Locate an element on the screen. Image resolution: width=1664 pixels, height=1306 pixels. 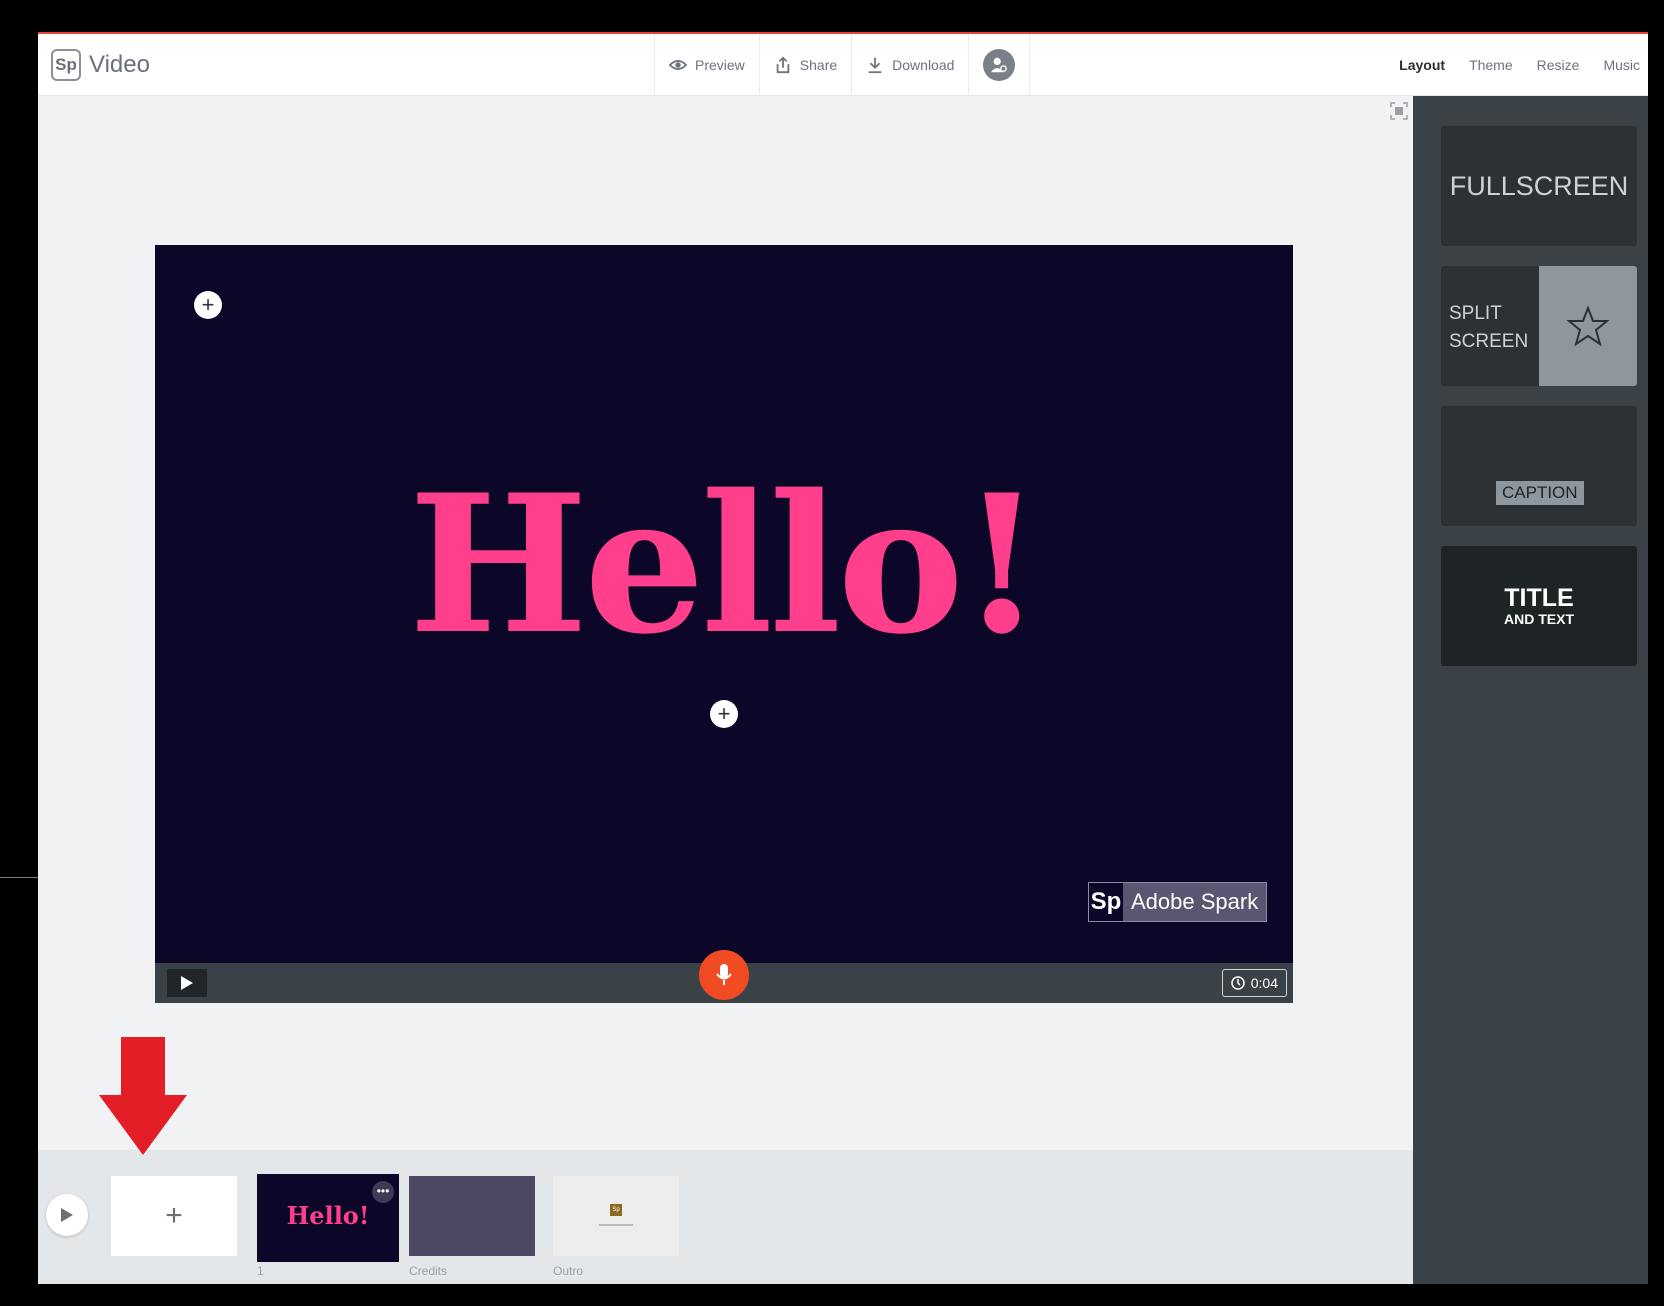
playback-bar: 0:04 is located at coordinates (724, 976).